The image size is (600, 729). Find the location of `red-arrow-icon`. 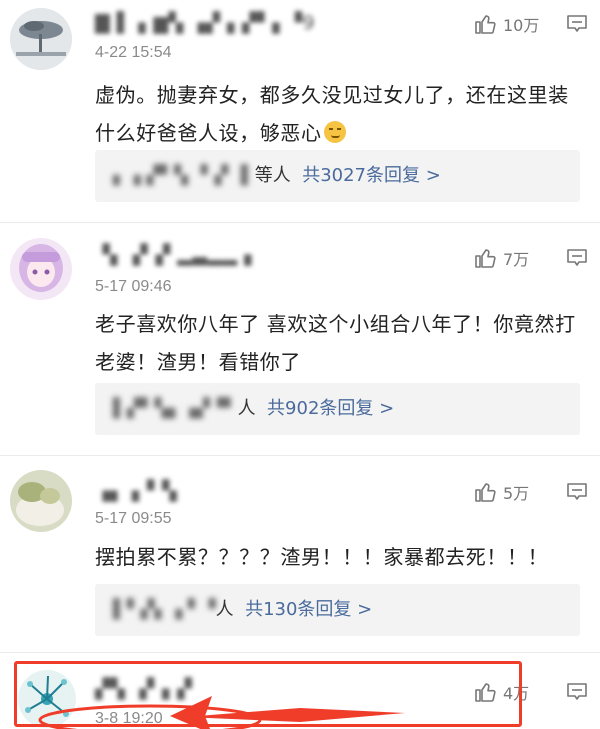

red-arrow-icon is located at coordinates (287, 712).